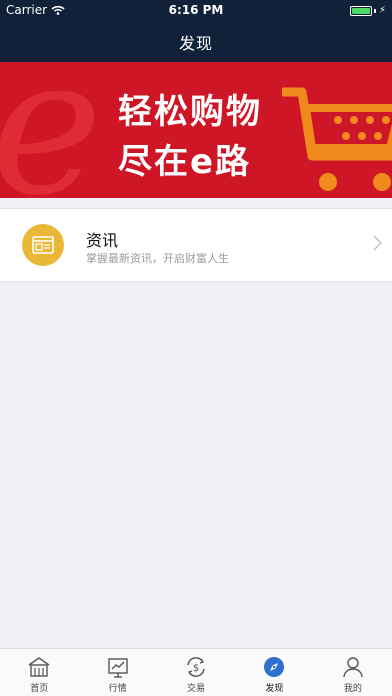 This screenshot has width=392, height=696. What do you see at coordinates (39, 689) in the screenshot?
I see `tab-label: 首页` at bounding box center [39, 689].